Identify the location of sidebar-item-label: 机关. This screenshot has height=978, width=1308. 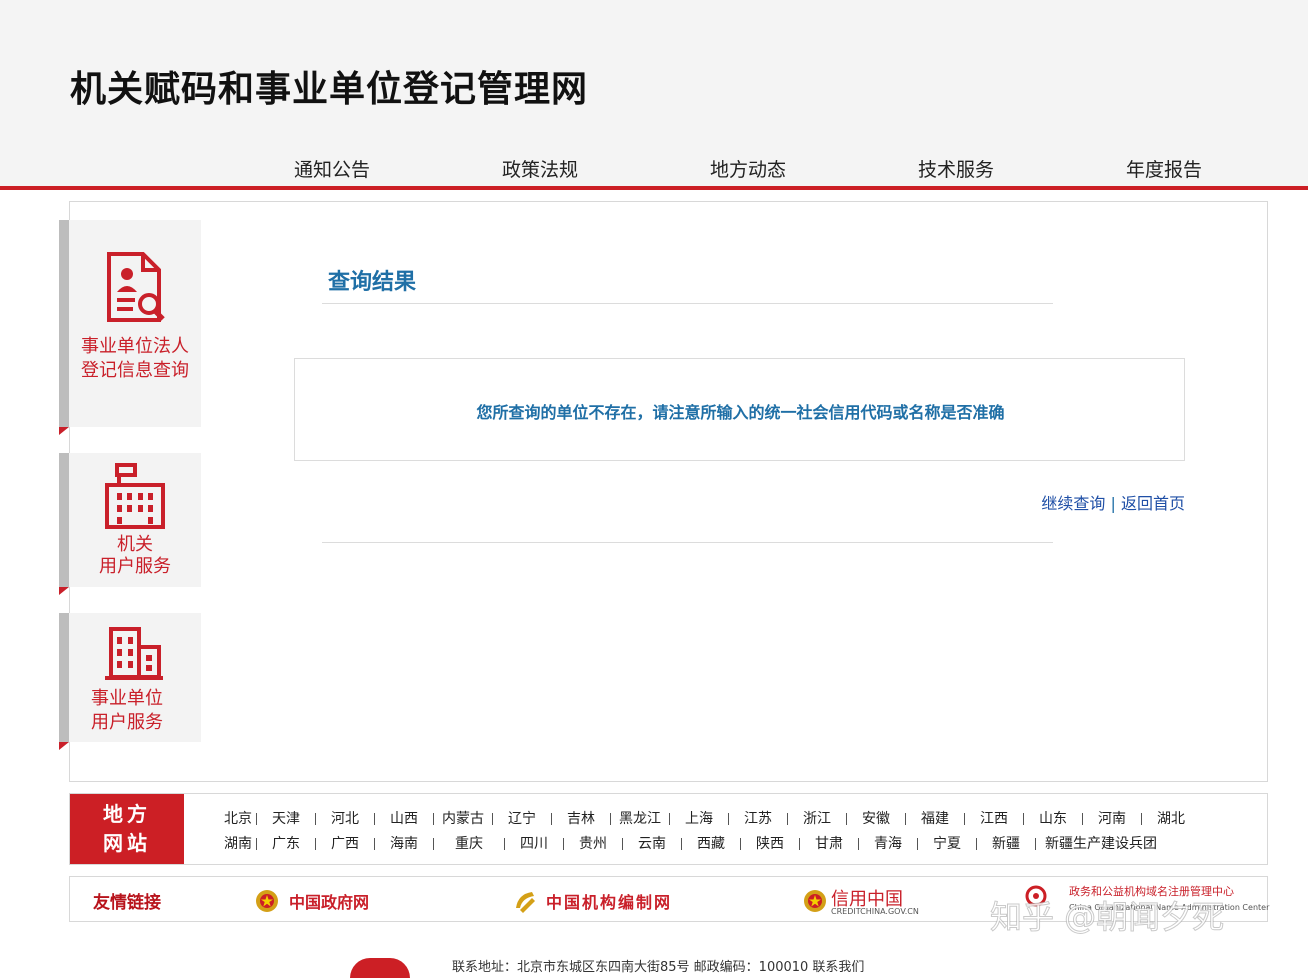
(135, 544).